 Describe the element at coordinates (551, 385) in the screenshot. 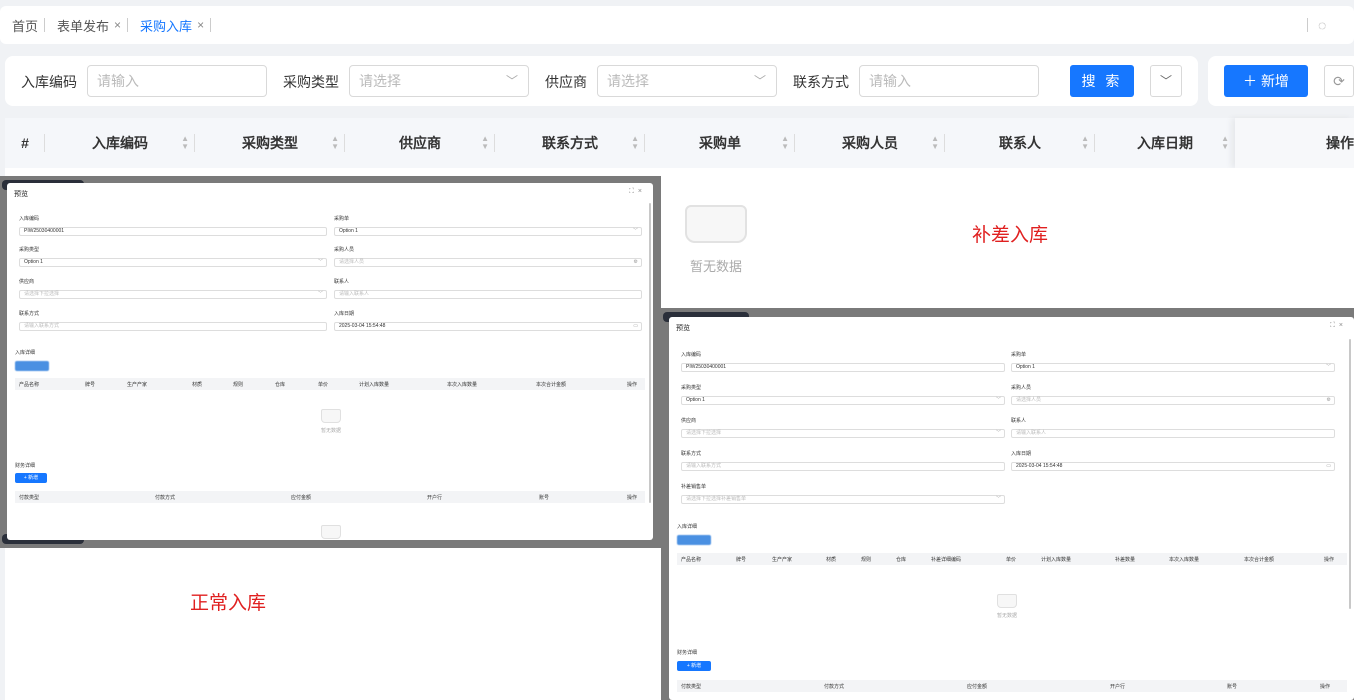

I see `column-label: 本次合计金额` at that location.